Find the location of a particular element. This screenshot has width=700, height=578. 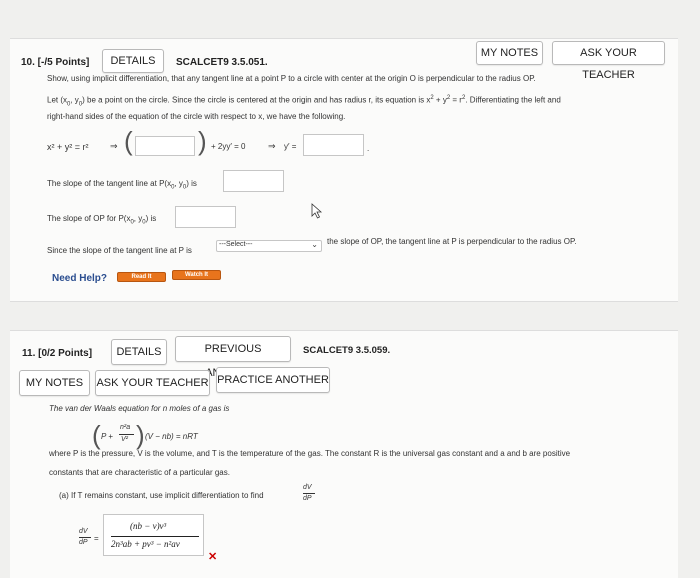

q10-implies-arrow: ⇒ is located at coordinates (114, 146).